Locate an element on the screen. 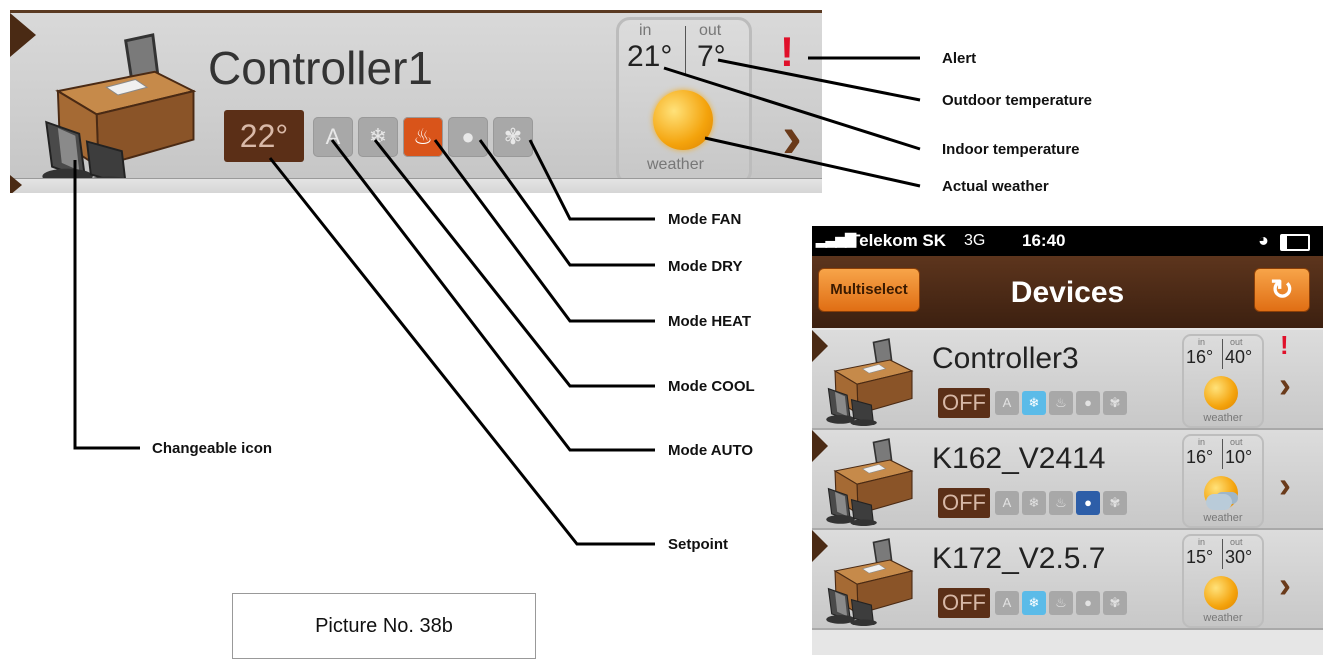 Image resolution: width=1323 pixels, height=659 pixels. callout-mode-cool: Mode COOL is located at coordinates (711, 386).